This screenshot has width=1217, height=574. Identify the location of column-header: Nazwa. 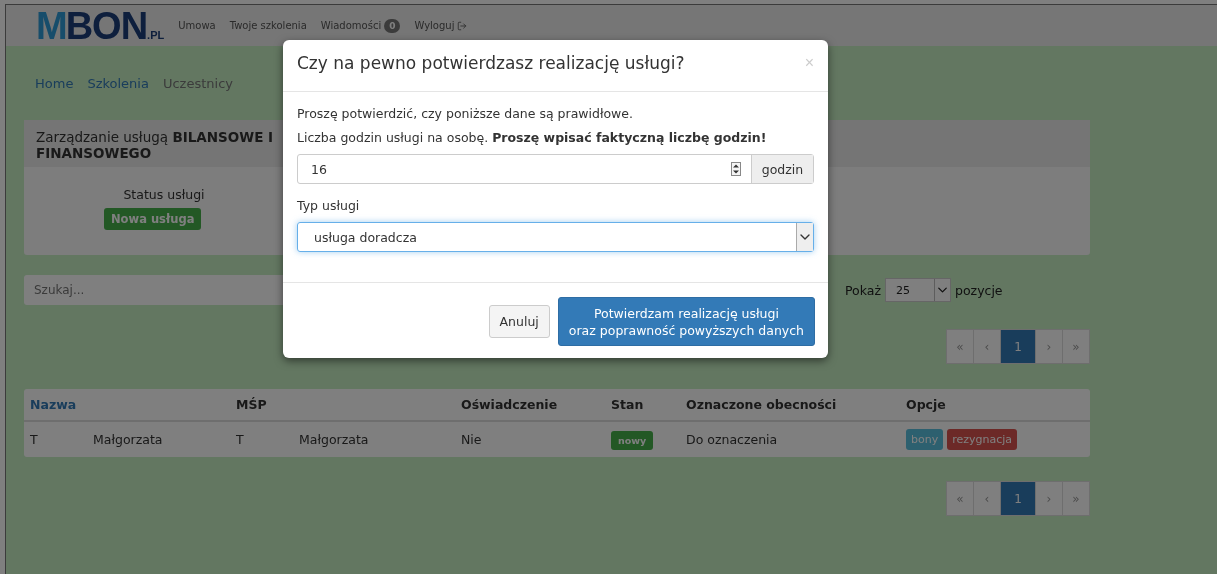
(133, 404).